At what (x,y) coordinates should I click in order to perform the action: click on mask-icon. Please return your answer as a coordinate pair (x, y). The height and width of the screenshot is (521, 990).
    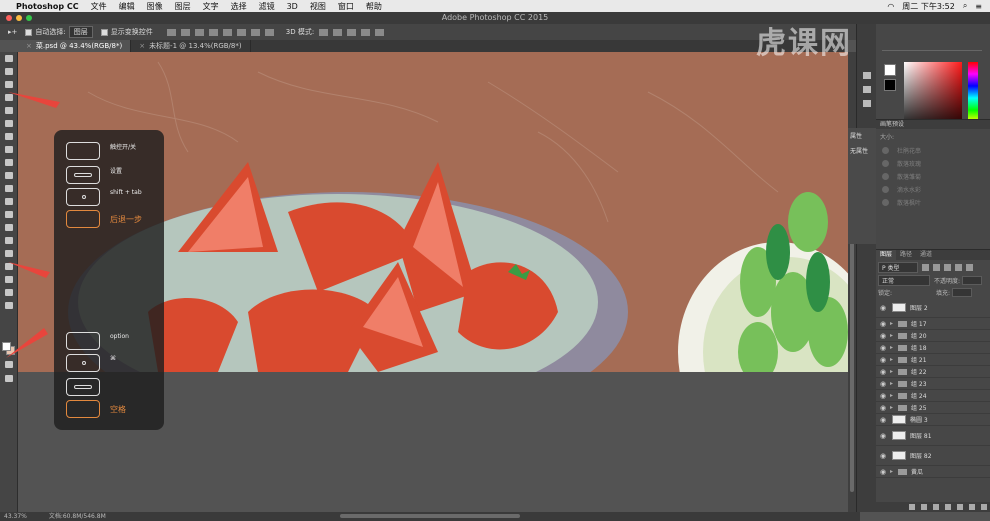
    Looking at the image, I should click on (936, 507).